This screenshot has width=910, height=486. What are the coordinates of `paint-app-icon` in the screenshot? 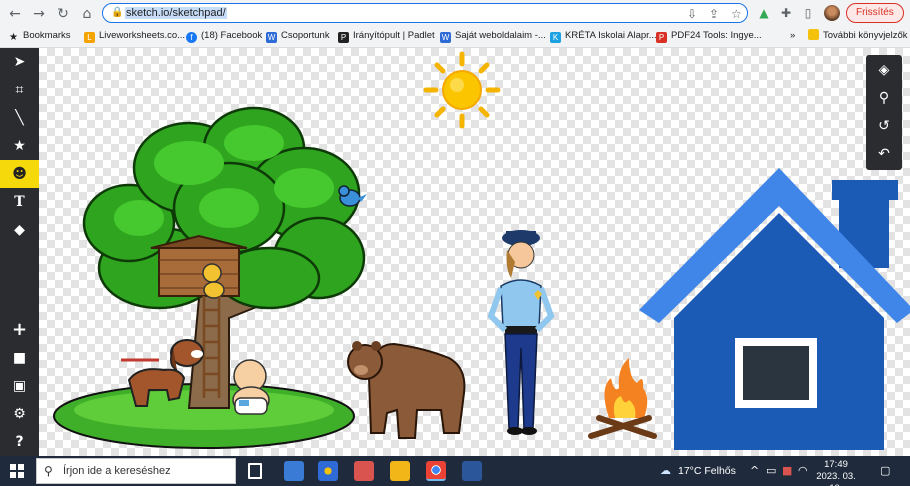 It's located at (328, 471).